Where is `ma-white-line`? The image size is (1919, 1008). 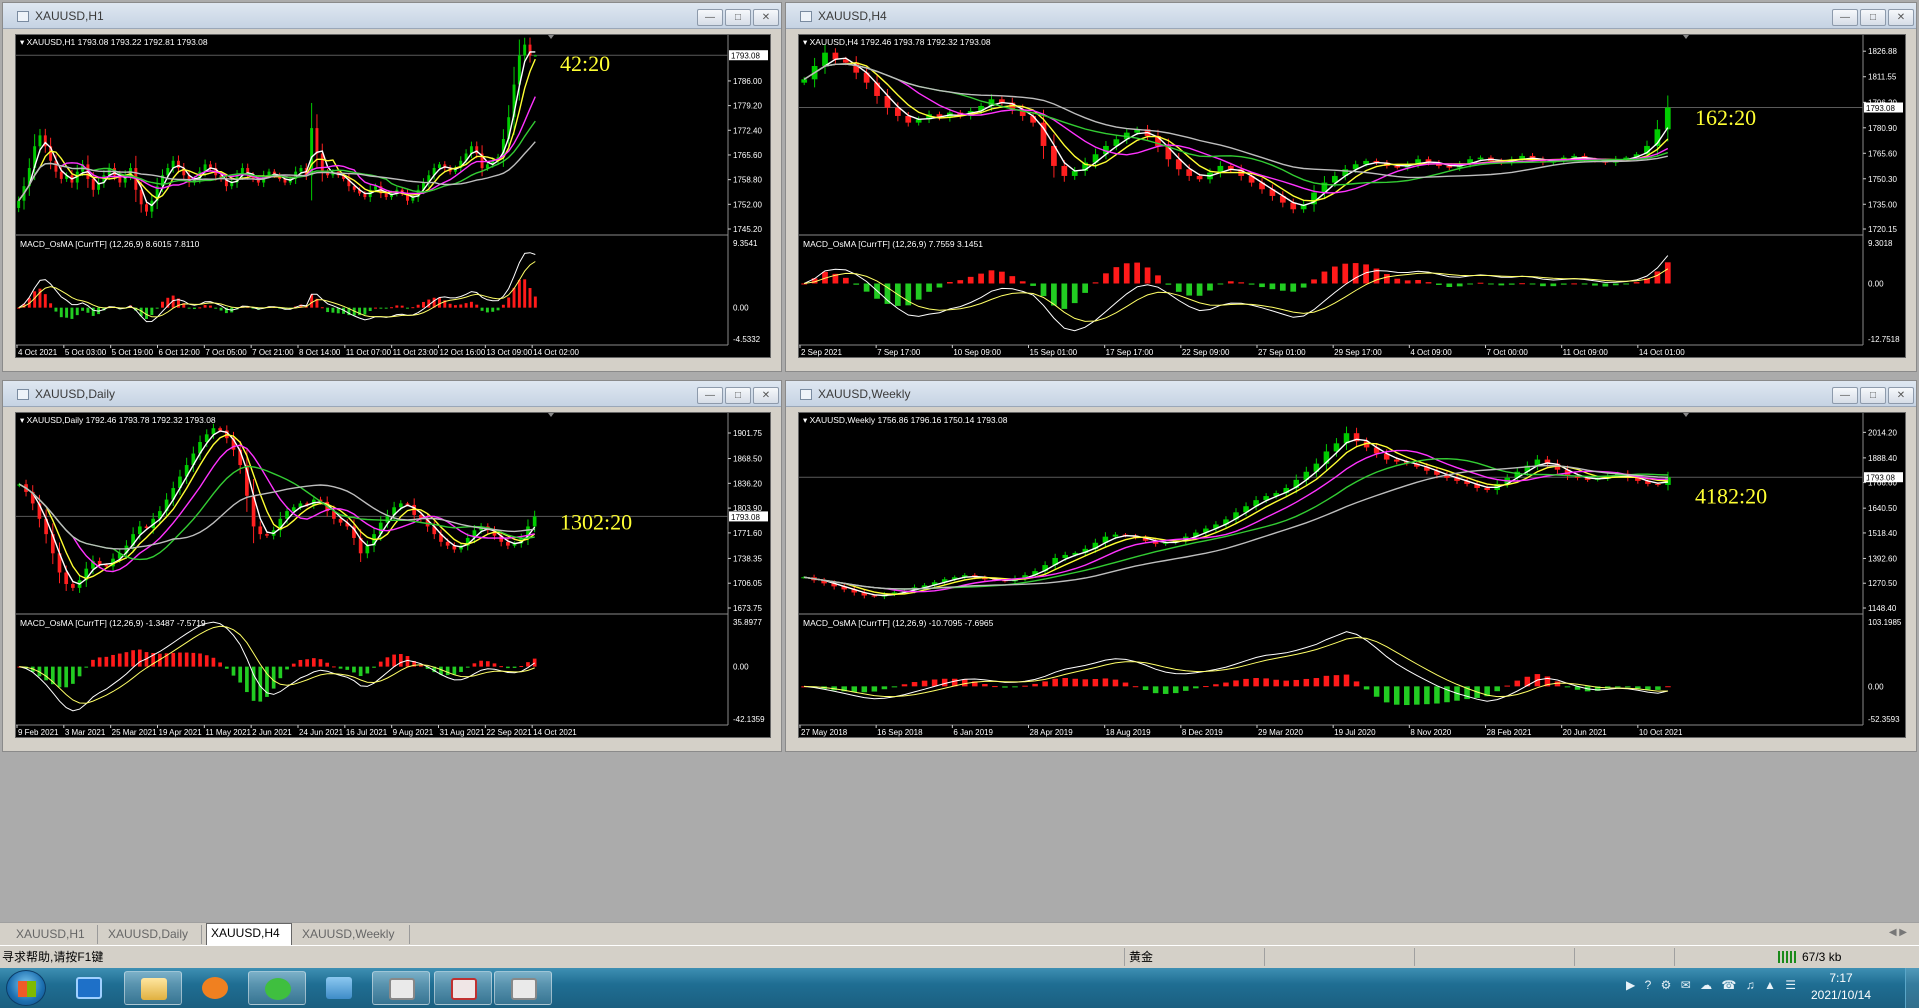 ma-white-line is located at coordinates (277, 507).